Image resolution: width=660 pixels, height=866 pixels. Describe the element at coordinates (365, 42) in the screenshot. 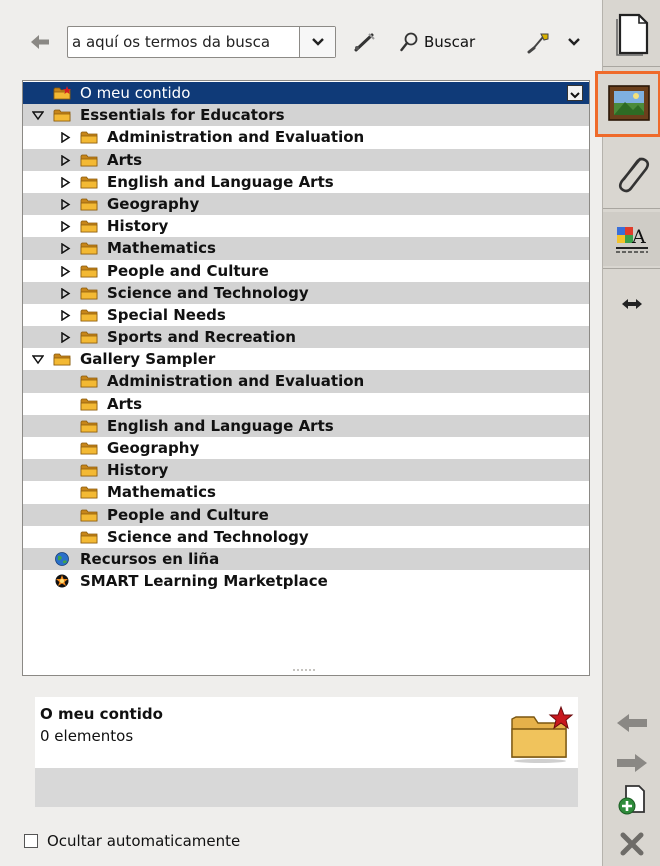

I see `wand-icon` at that location.